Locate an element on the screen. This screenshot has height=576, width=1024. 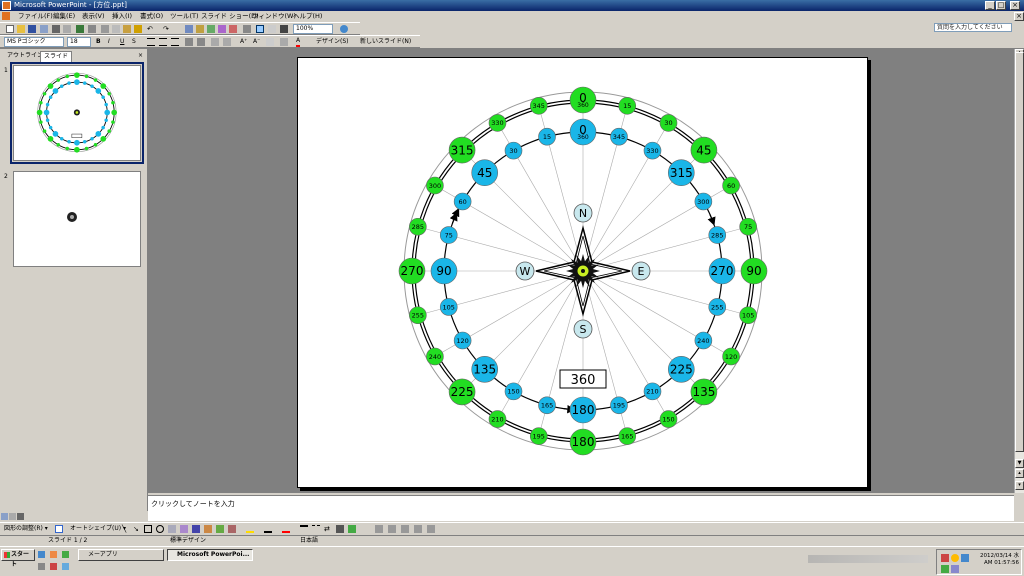
italic-button: I is located at coordinates (109, 42).